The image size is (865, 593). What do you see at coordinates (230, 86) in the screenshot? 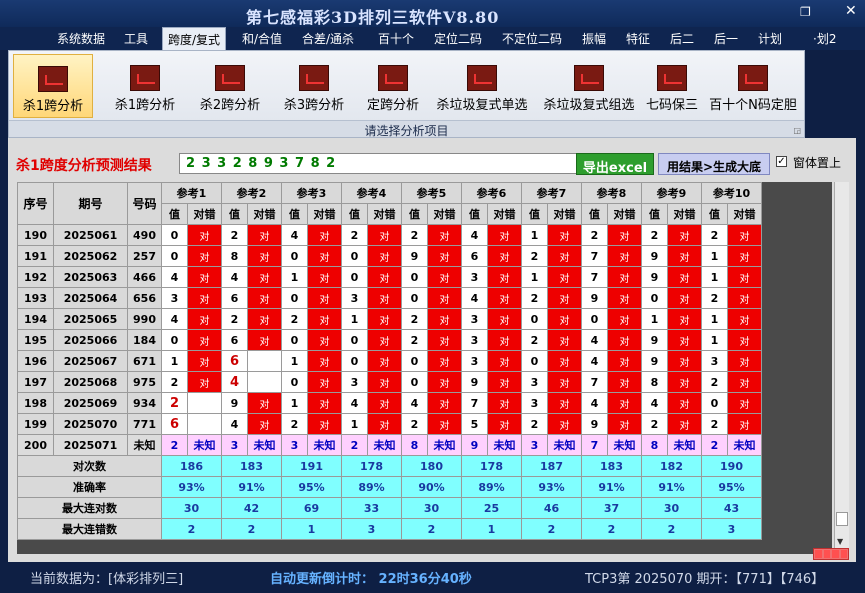
I see `ribbon-button-2: 杀2跨分析` at bounding box center [230, 86].